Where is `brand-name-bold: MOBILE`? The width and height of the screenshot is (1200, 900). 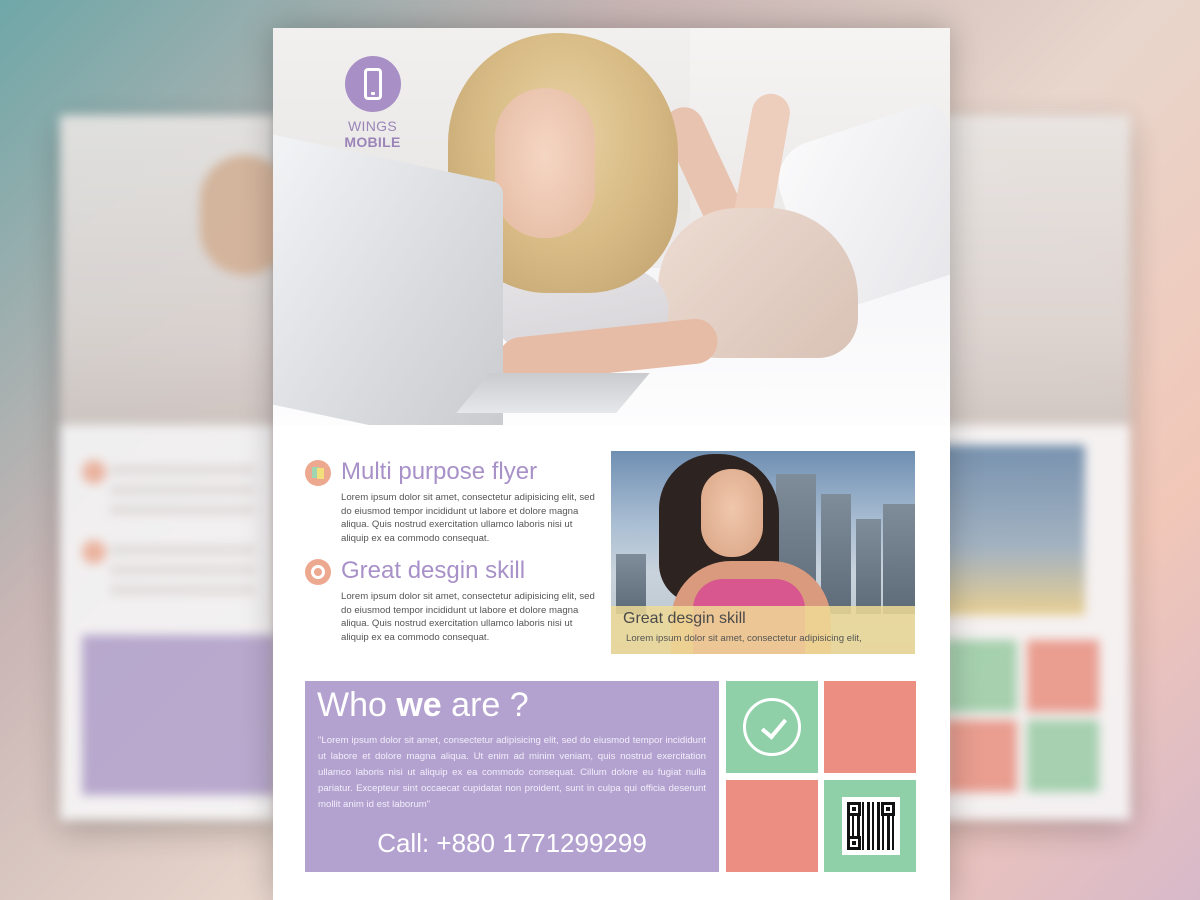 brand-name-bold: MOBILE is located at coordinates (372, 142).